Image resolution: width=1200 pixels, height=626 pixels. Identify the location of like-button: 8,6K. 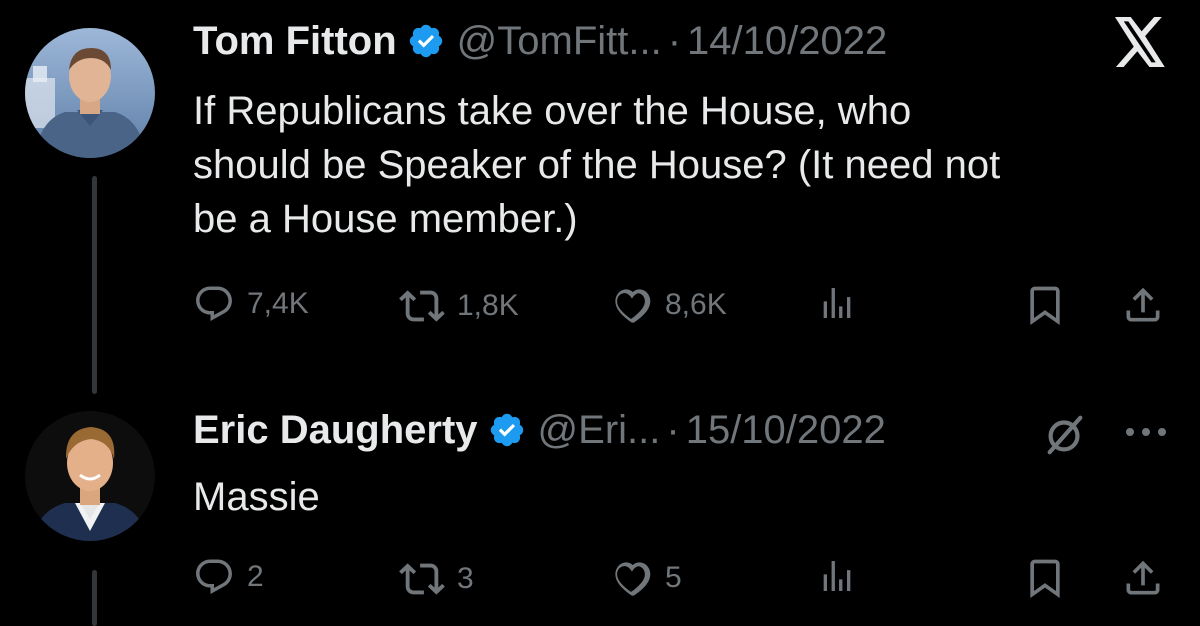
(668, 305).